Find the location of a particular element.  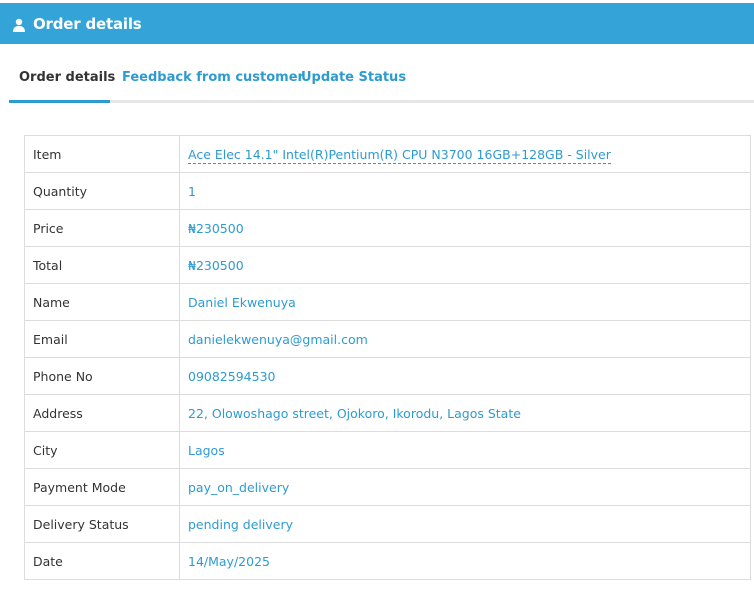

row-value: 09082594530 is located at coordinates (465, 376).